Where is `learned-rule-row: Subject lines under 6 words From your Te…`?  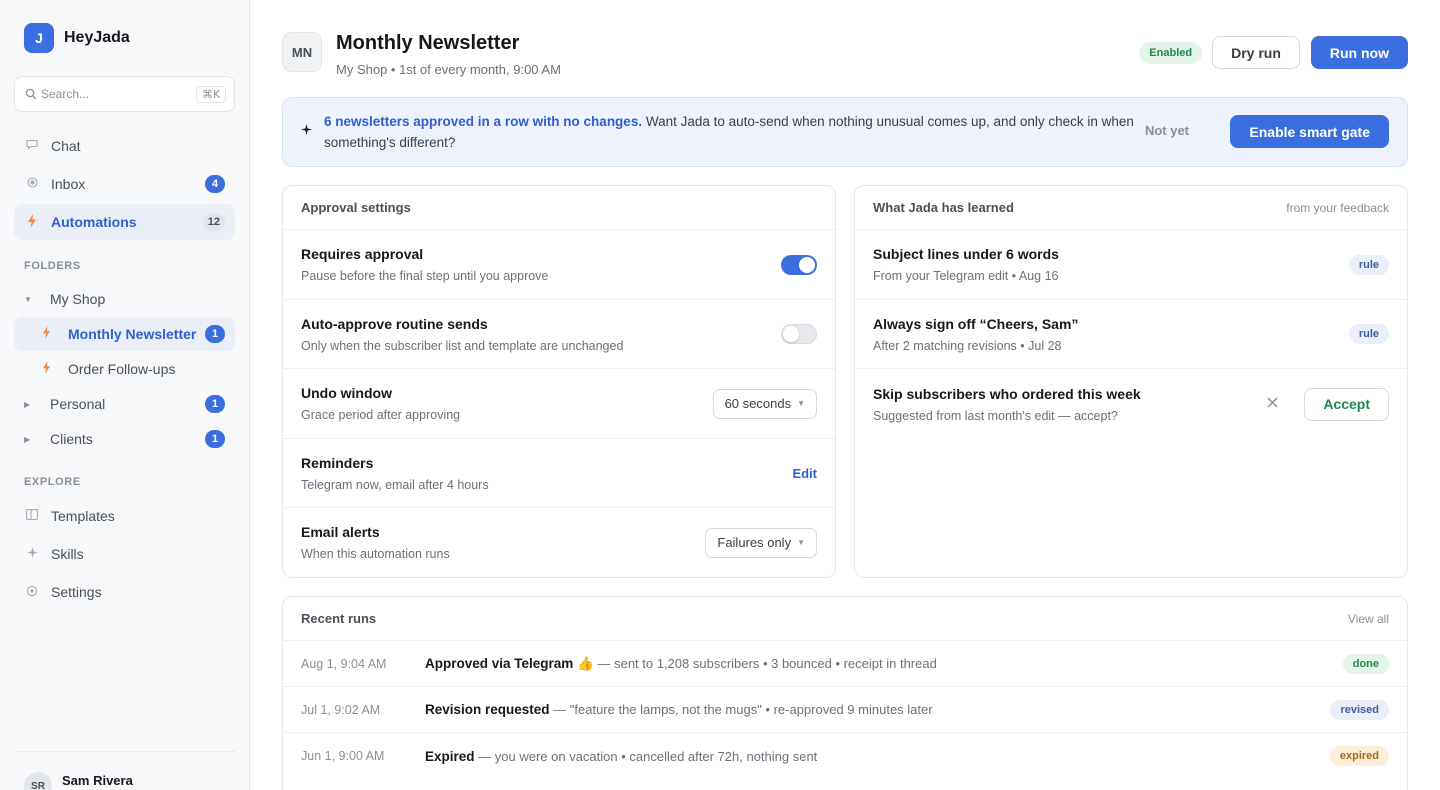 learned-rule-row: Subject lines under 6 words From your Te… is located at coordinates (1131, 265).